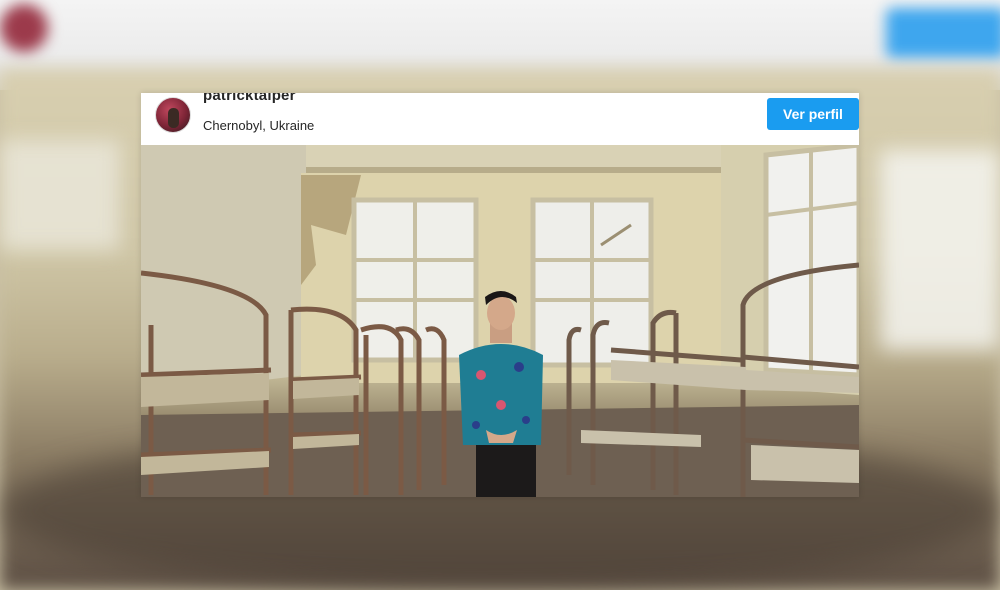 The width and height of the screenshot is (1000, 590). I want to click on post-username: patricktalper, so click(249, 98).